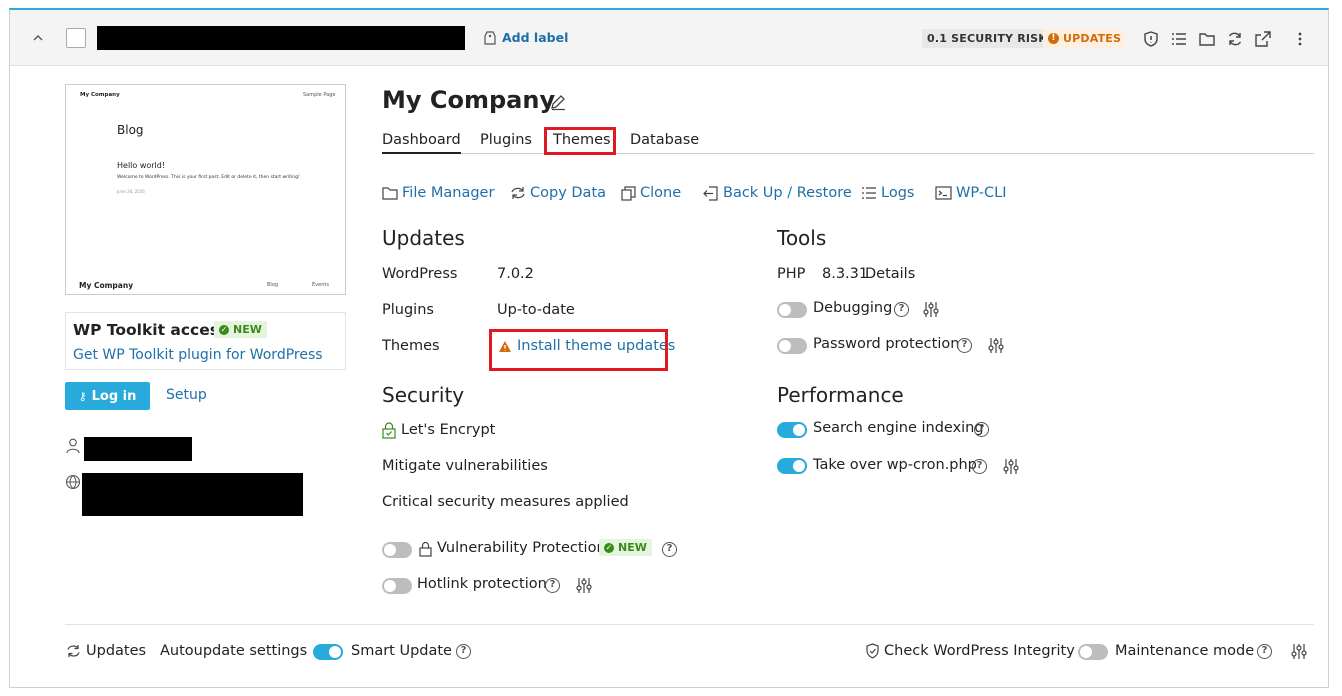 The height and width of the screenshot is (696, 1342). What do you see at coordinates (802, 238) in the screenshot?
I see `tools-heading: Tools` at bounding box center [802, 238].